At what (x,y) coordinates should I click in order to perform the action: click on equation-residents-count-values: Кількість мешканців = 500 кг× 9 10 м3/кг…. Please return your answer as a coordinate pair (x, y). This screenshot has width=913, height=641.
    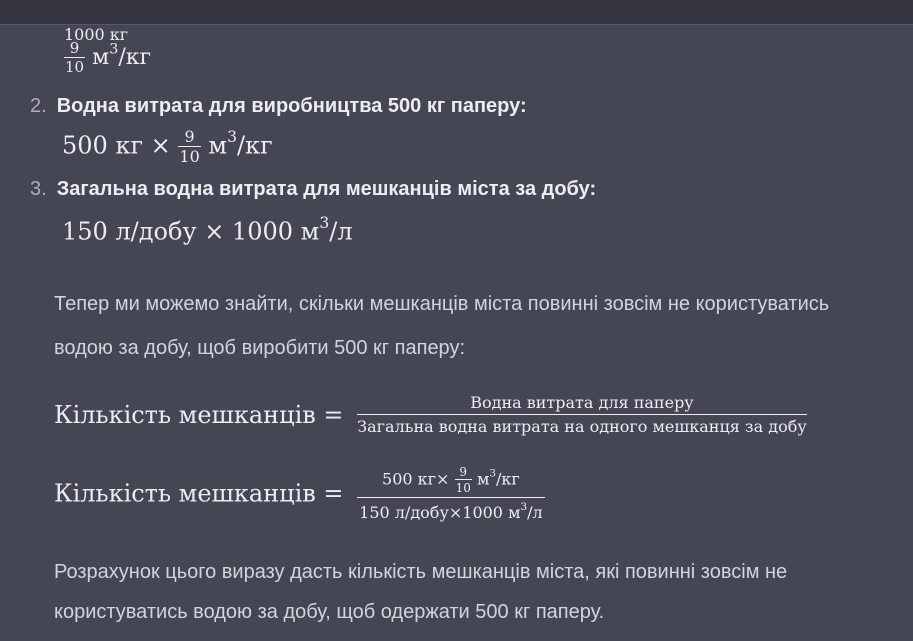
    Looking at the image, I should click on (299, 493).